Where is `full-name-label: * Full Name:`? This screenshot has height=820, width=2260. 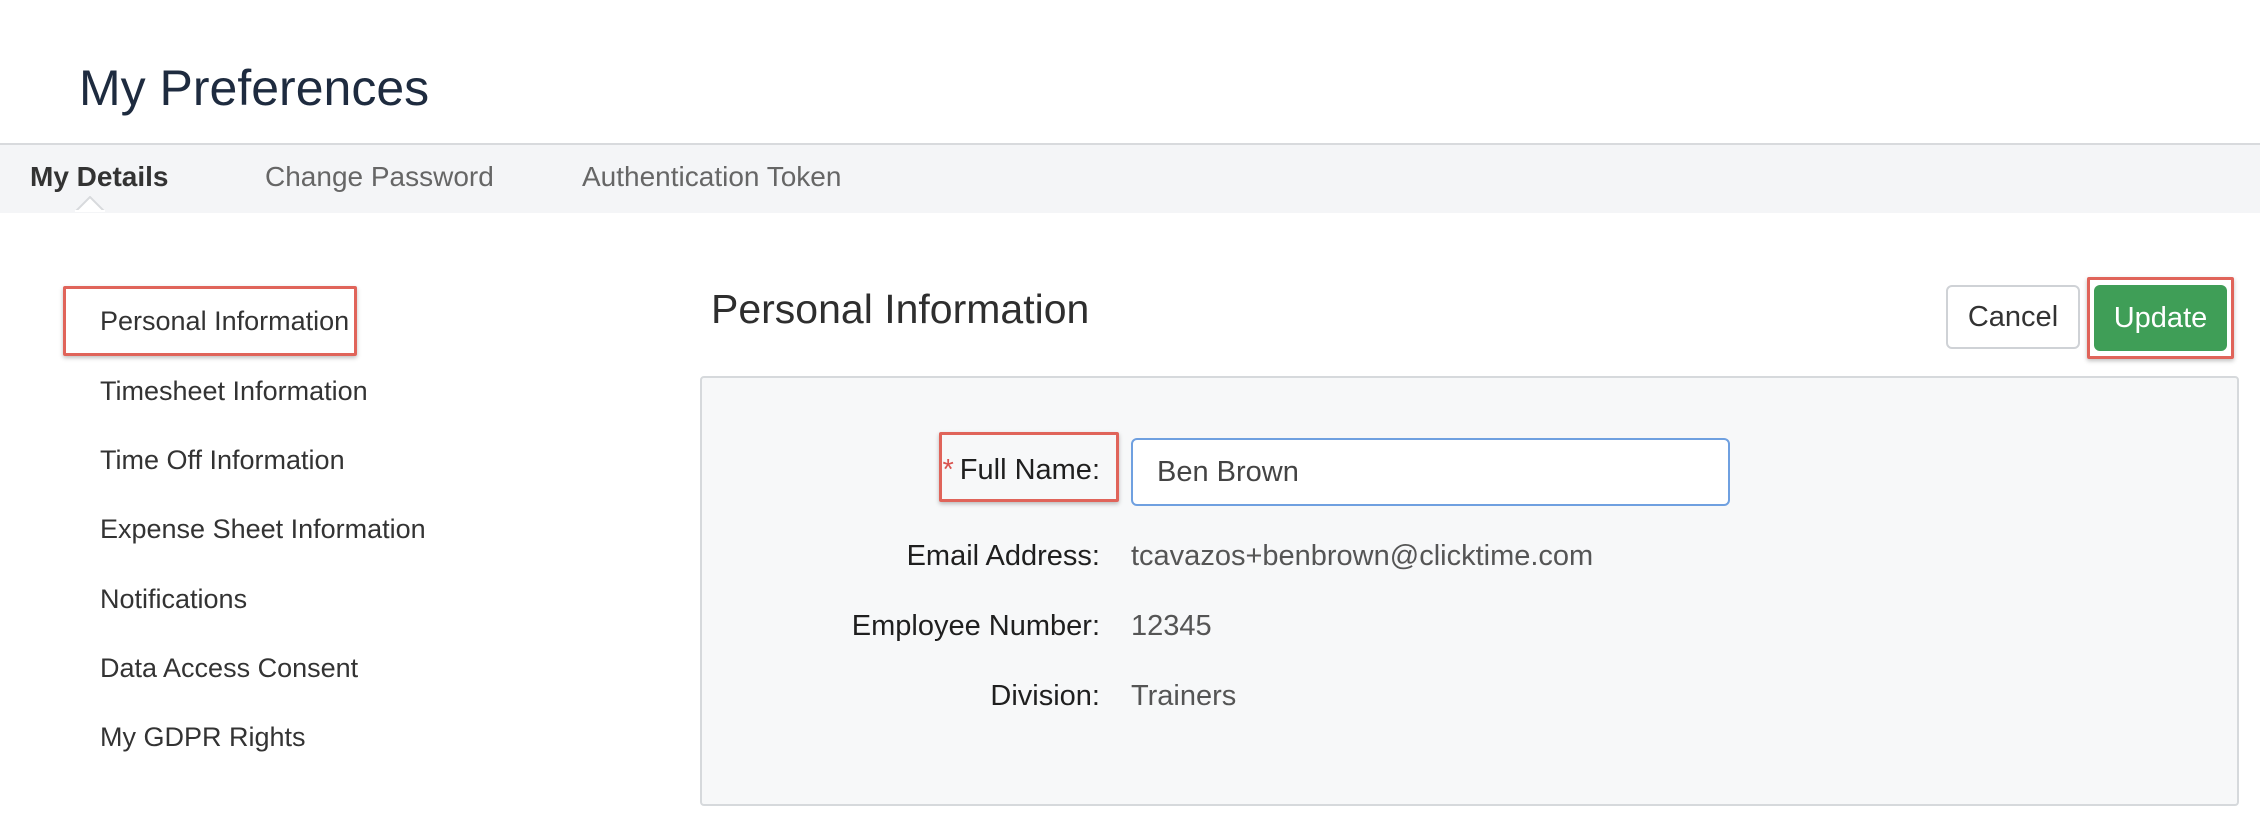
full-name-label: * Full Name: is located at coordinates (1022, 470).